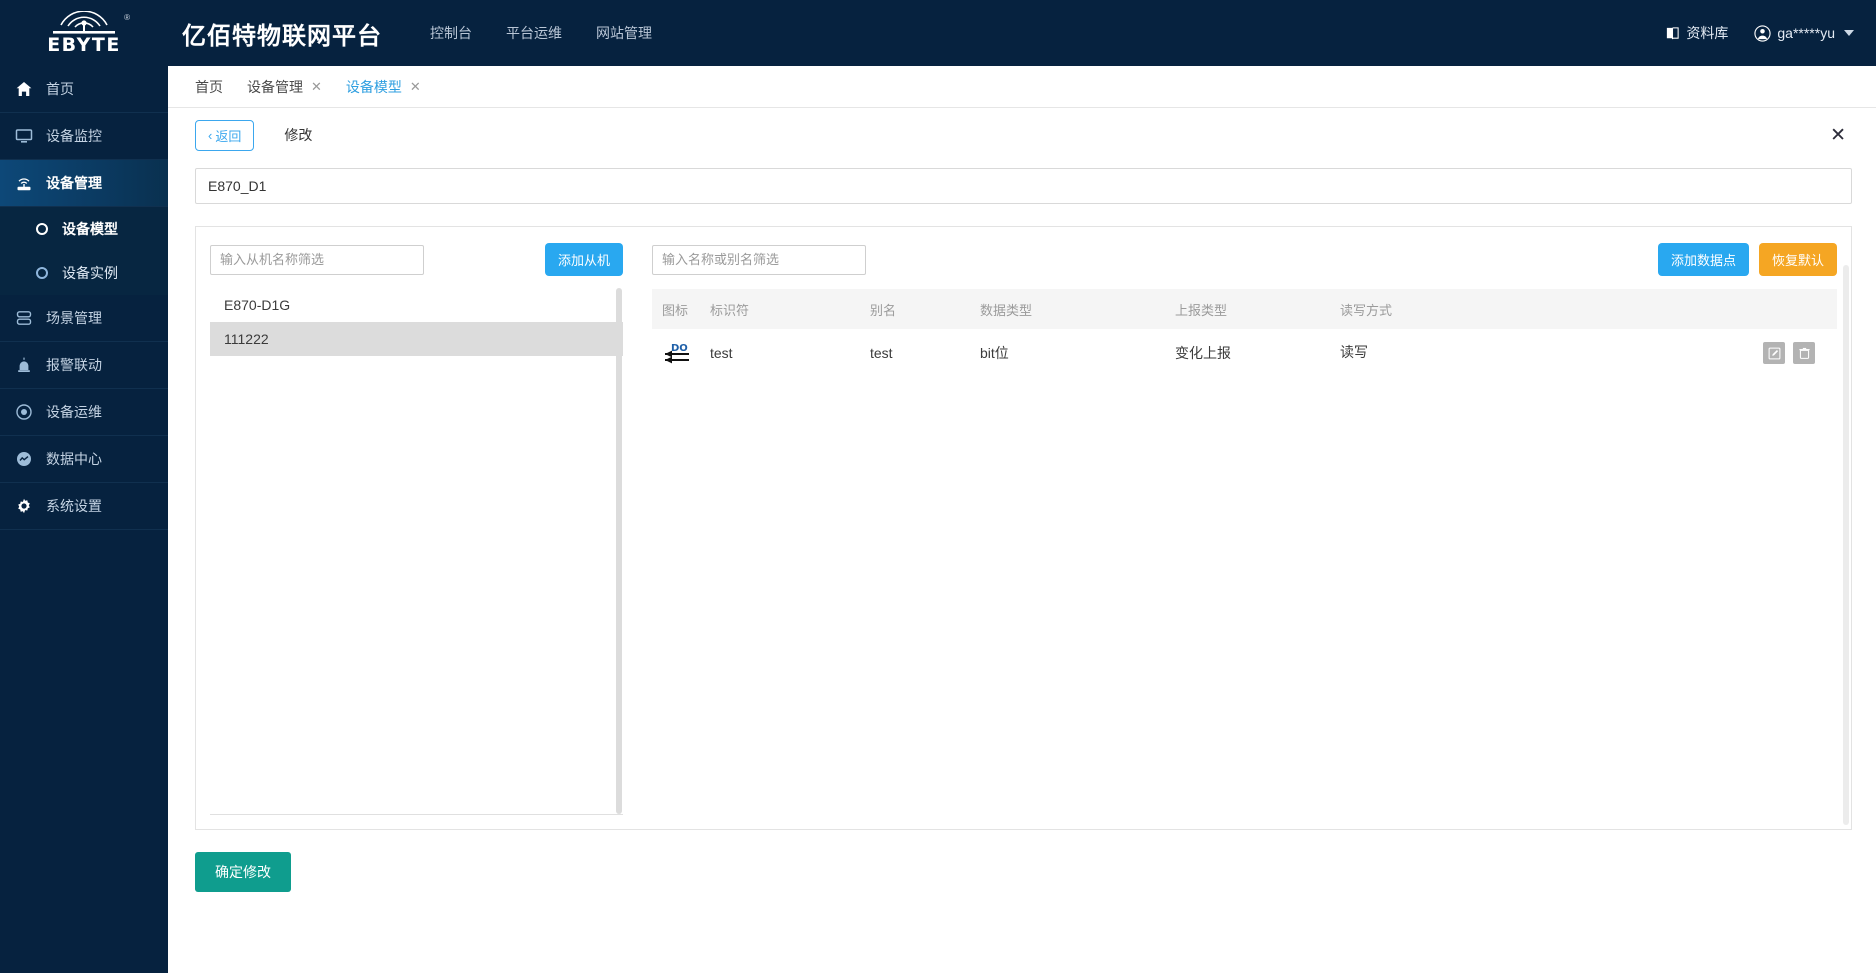  Describe the element at coordinates (291, 87) in the screenshot. I see `tab-device-management: 设备管理 ✕` at that location.